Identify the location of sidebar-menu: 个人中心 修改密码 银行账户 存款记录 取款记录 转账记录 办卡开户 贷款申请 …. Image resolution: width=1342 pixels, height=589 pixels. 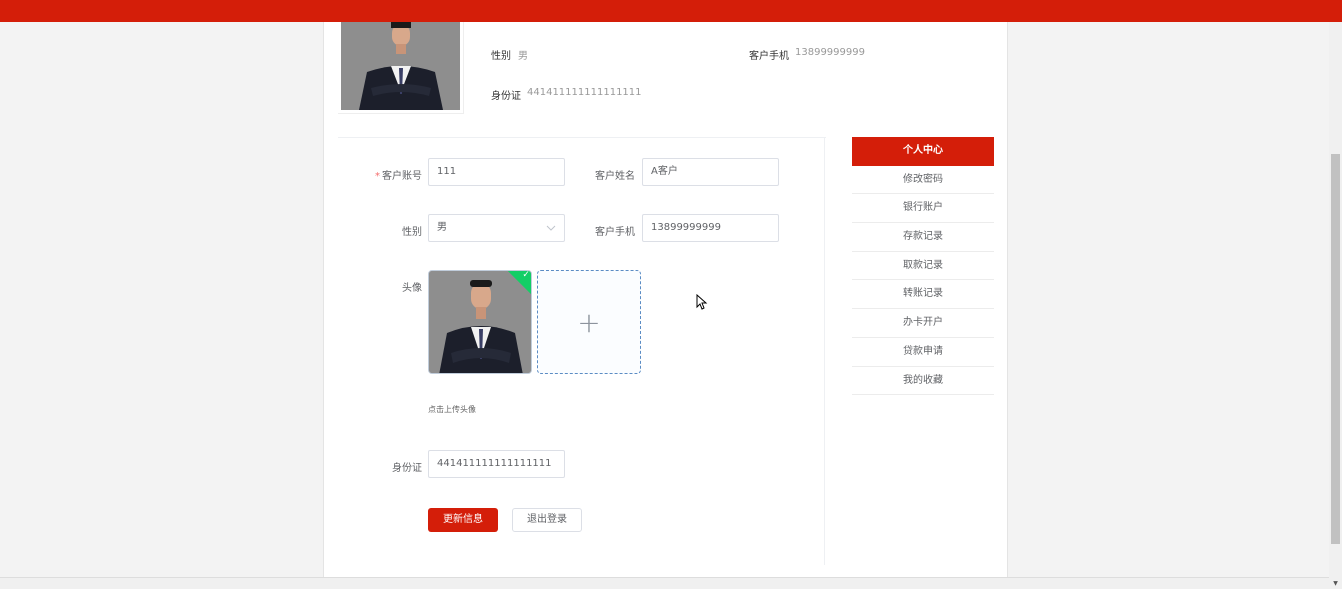
(923, 266).